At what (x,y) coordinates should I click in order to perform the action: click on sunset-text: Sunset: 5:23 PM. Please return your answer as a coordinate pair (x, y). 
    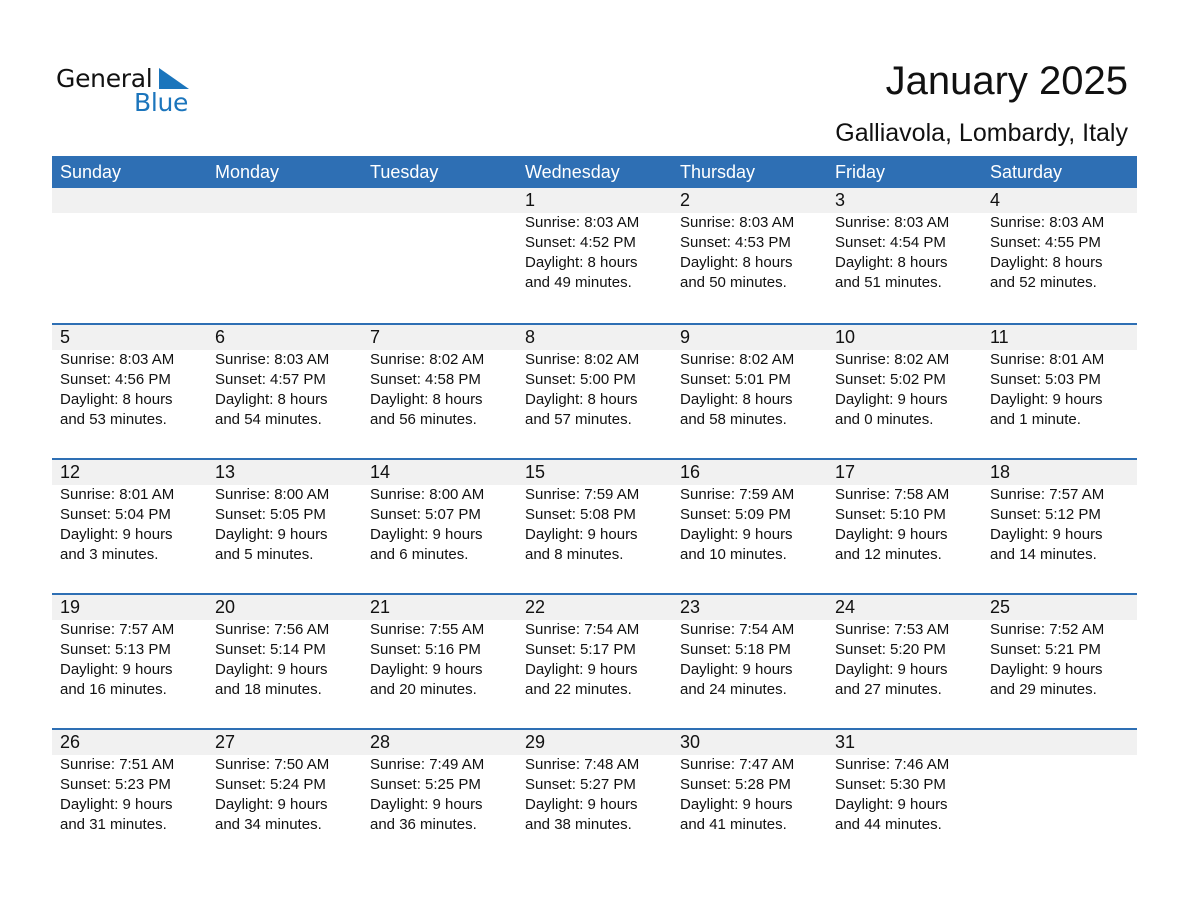
    Looking at the image, I should click on (115, 784).